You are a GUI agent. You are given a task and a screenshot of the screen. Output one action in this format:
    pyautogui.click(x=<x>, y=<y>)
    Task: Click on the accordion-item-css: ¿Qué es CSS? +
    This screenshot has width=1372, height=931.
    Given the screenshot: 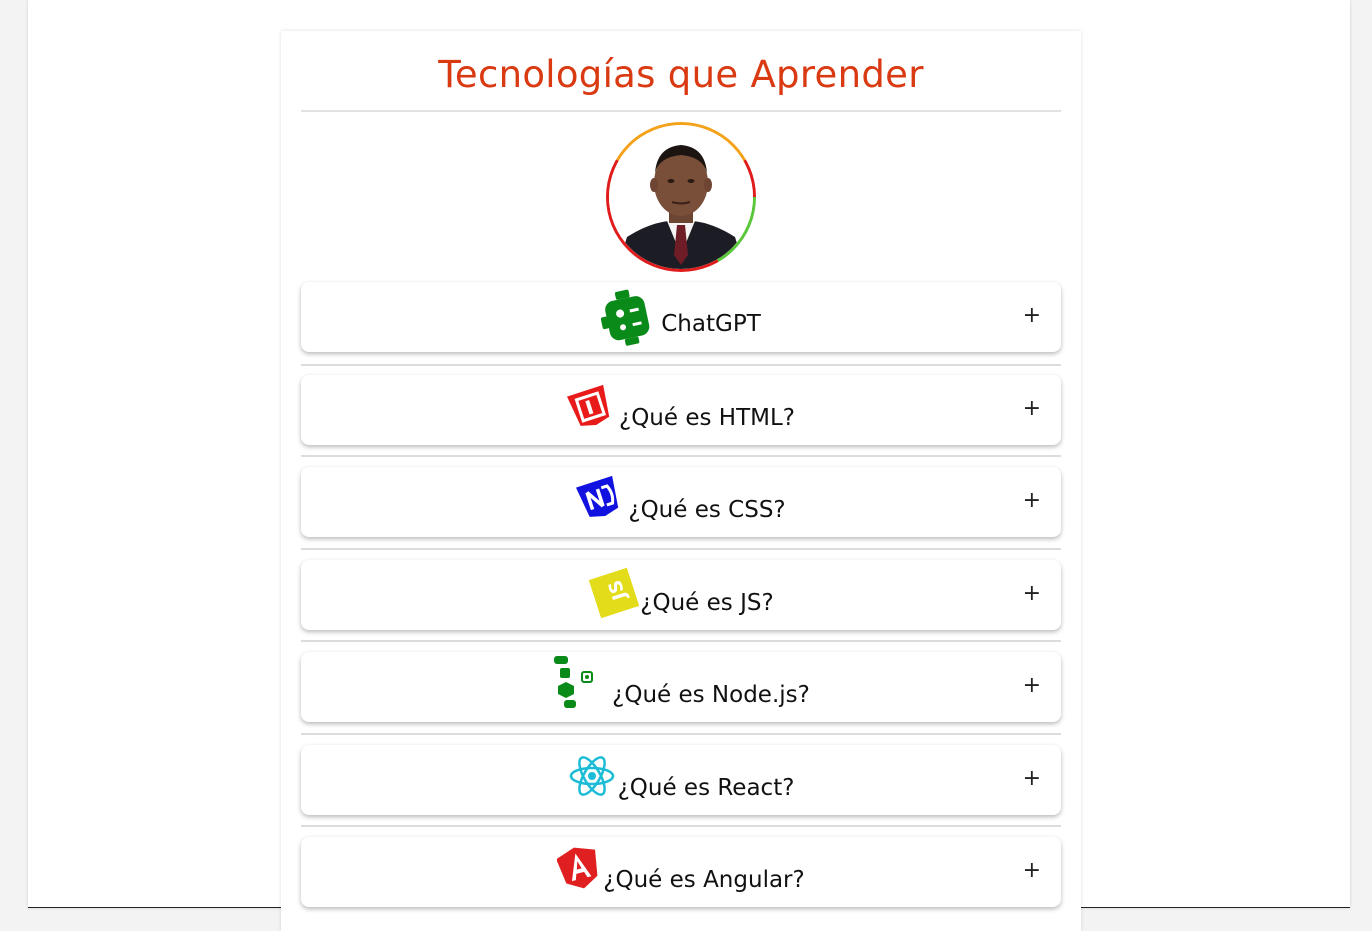 What is the action you would take?
    pyautogui.click(x=681, y=502)
    